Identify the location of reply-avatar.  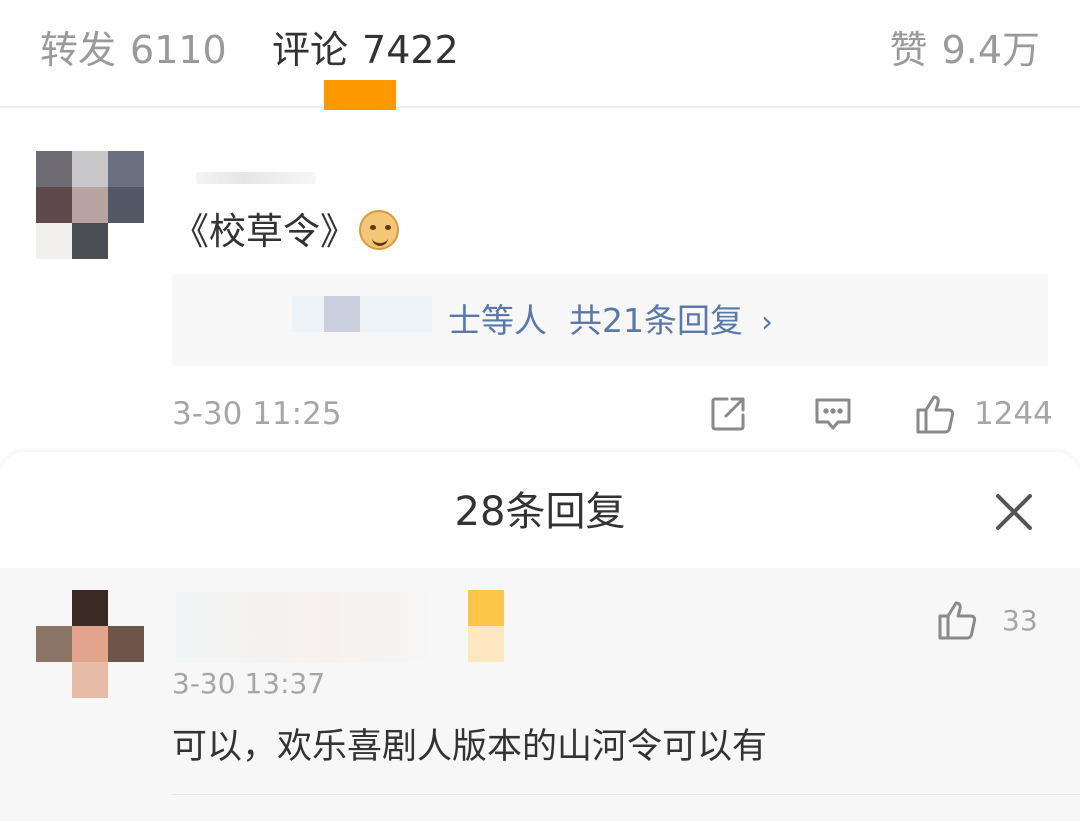
(90, 644).